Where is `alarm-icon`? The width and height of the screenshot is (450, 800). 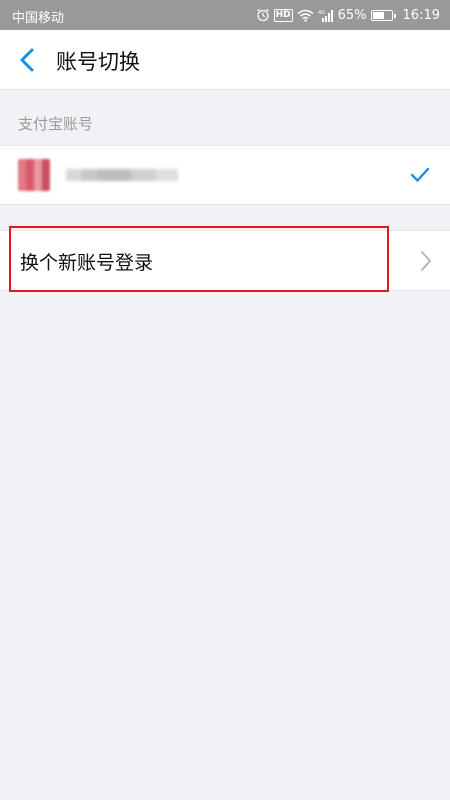 alarm-icon is located at coordinates (263, 15).